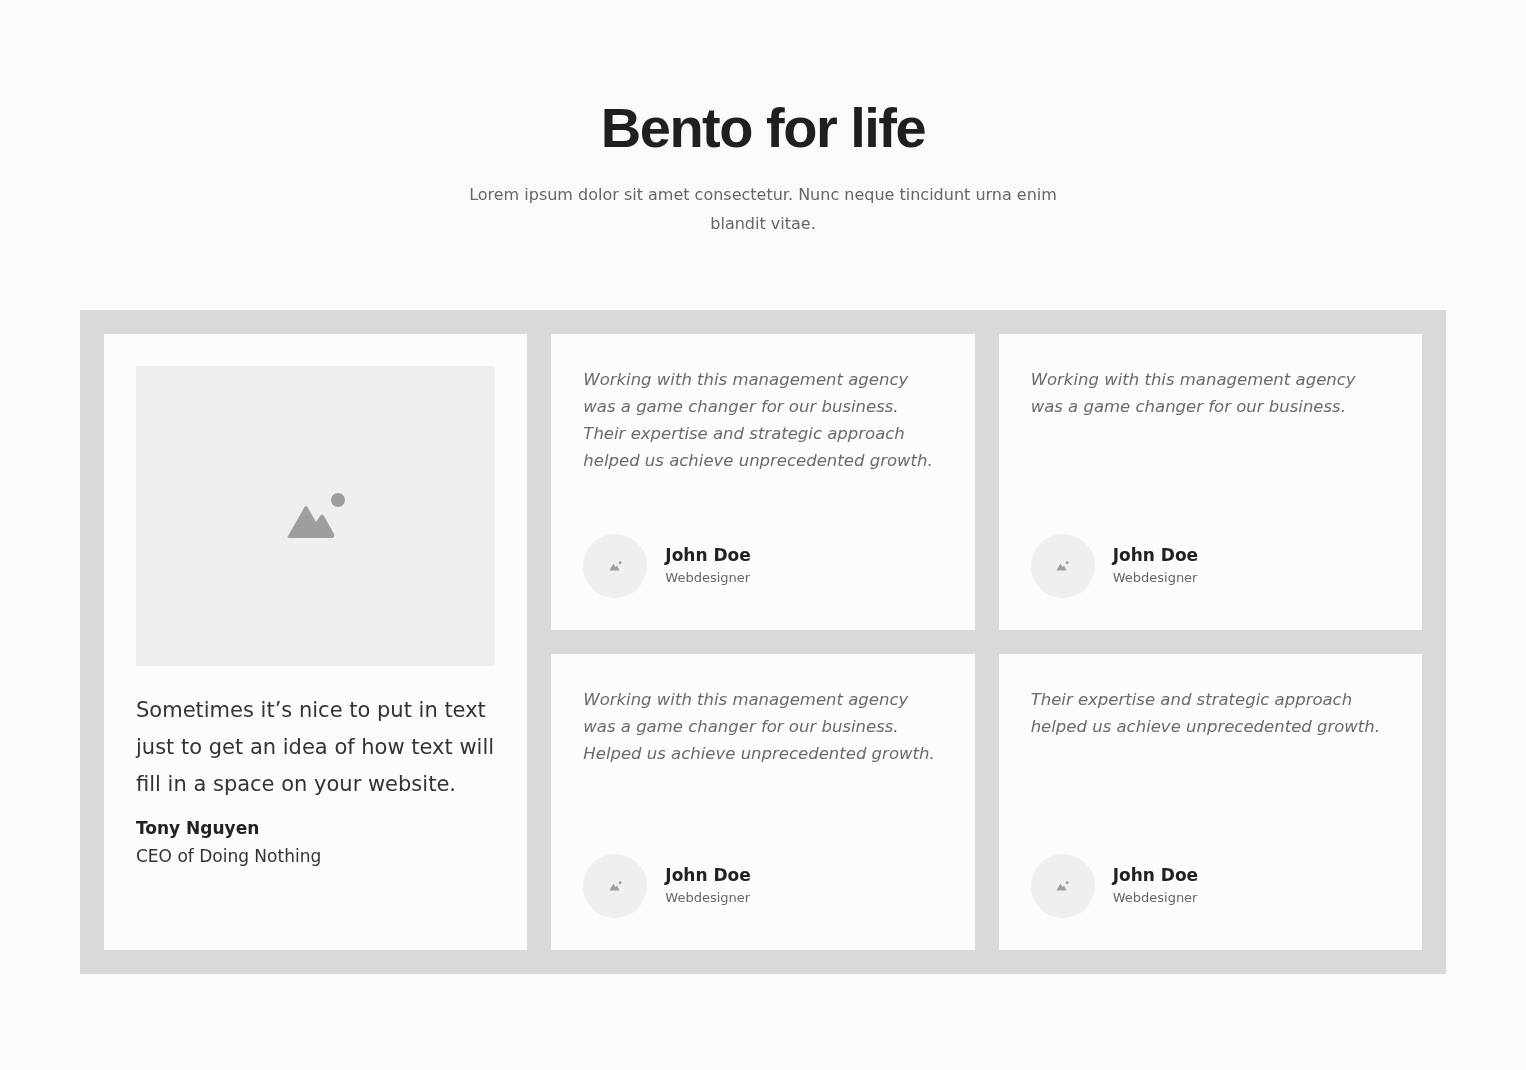 The width and height of the screenshot is (1526, 1070). Describe the element at coordinates (198, 828) in the screenshot. I see `author-name: Tony Nguyen` at that location.